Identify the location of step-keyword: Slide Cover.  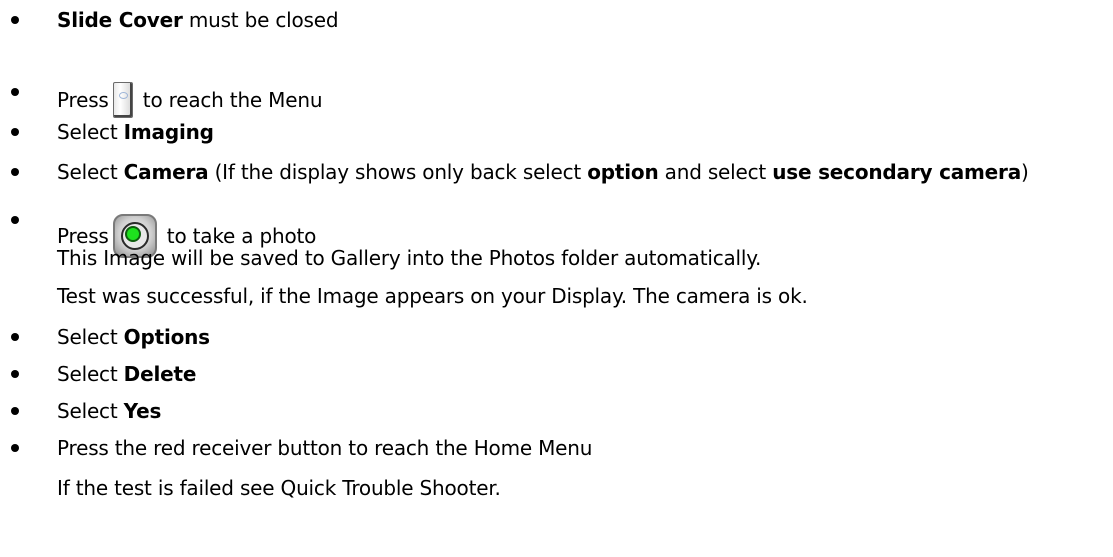
(120, 20).